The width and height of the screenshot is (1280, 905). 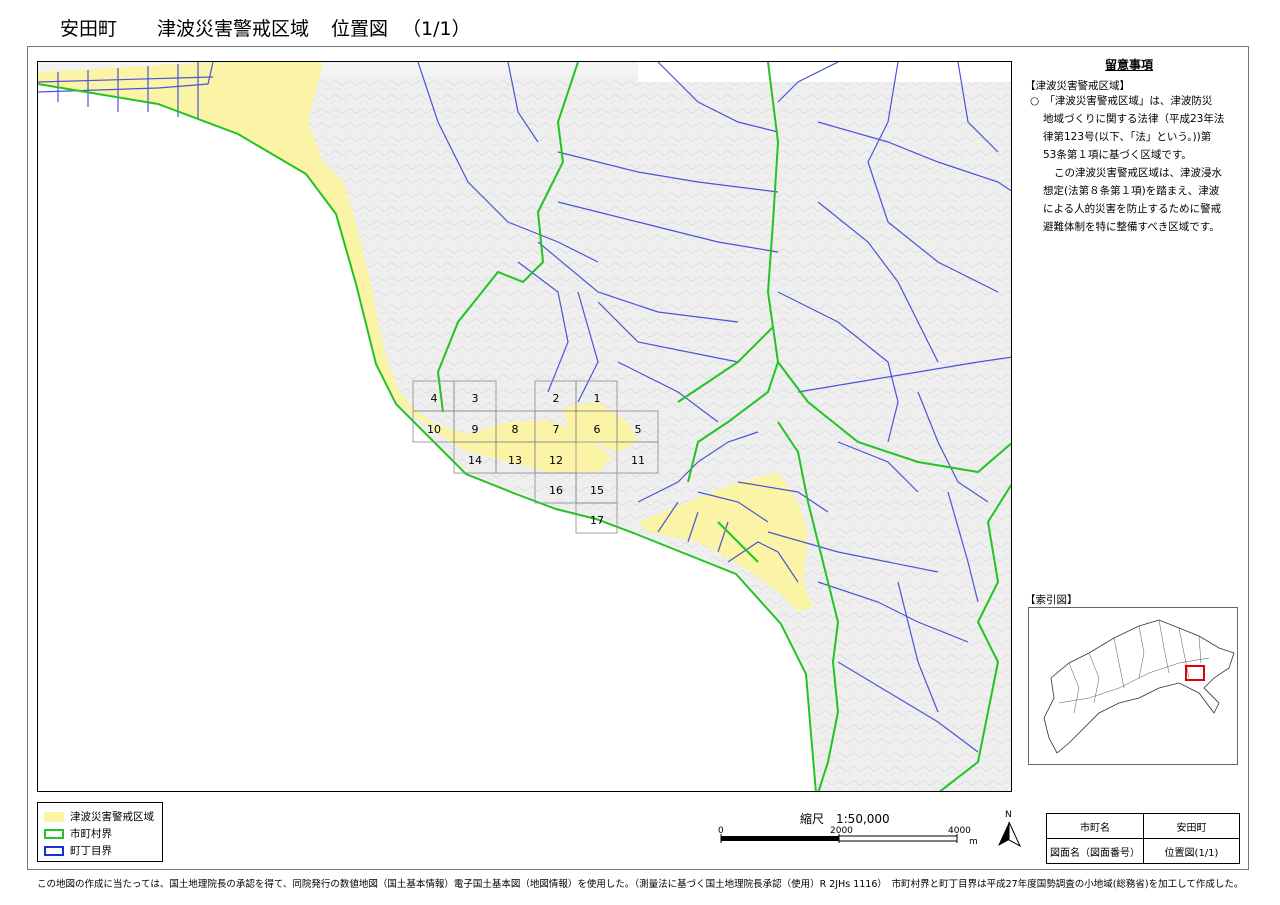 I want to click on title-page: （1/1）, so click(x=436, y=29).